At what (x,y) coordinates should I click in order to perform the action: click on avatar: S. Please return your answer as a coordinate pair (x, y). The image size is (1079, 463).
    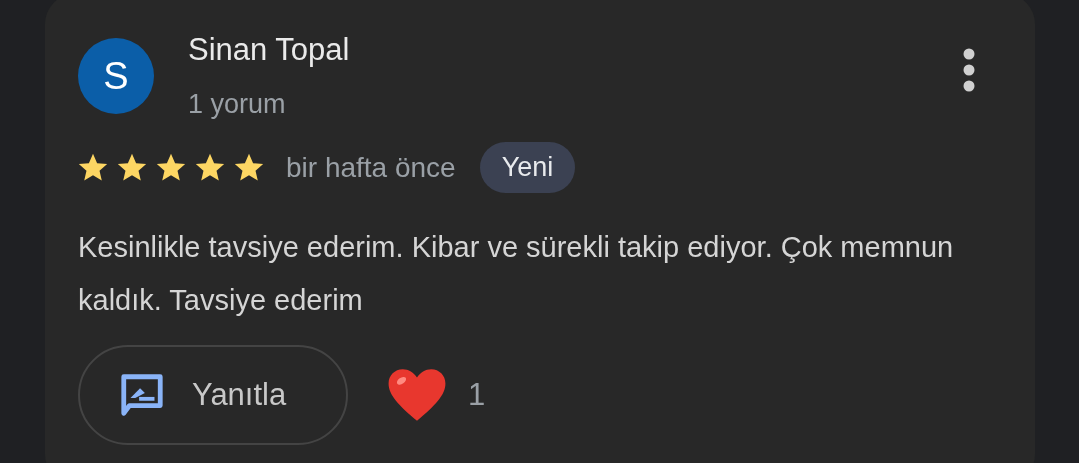
    Looking at the image, I should click on (116, 76).